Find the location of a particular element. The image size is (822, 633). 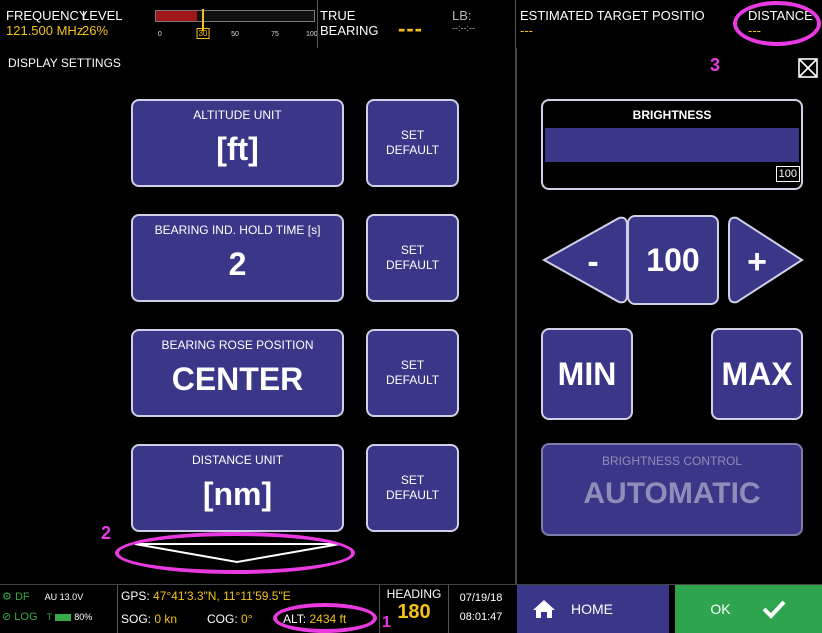

altitude-set-default-button: SET DEFAULT is located at coordinates (412, 143).